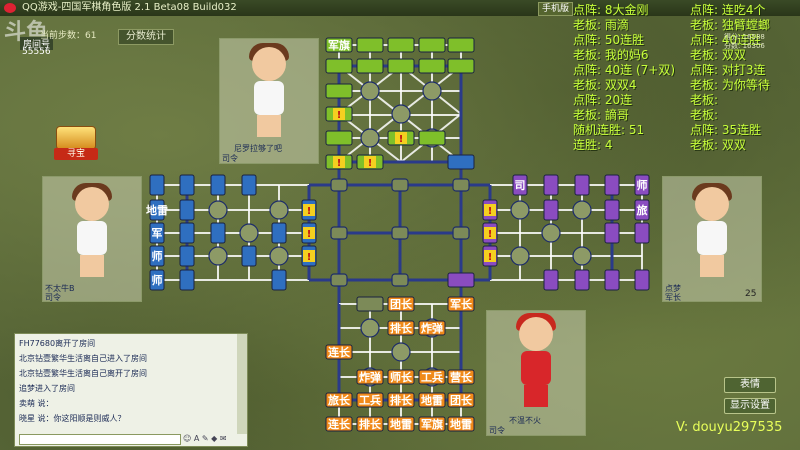 The height and width of the screenshot is (450, 800). What do you see at coordinates (432, 424) in the screenshot?
I see `piece-orange: 军旗` at bounding box center [432, 424].